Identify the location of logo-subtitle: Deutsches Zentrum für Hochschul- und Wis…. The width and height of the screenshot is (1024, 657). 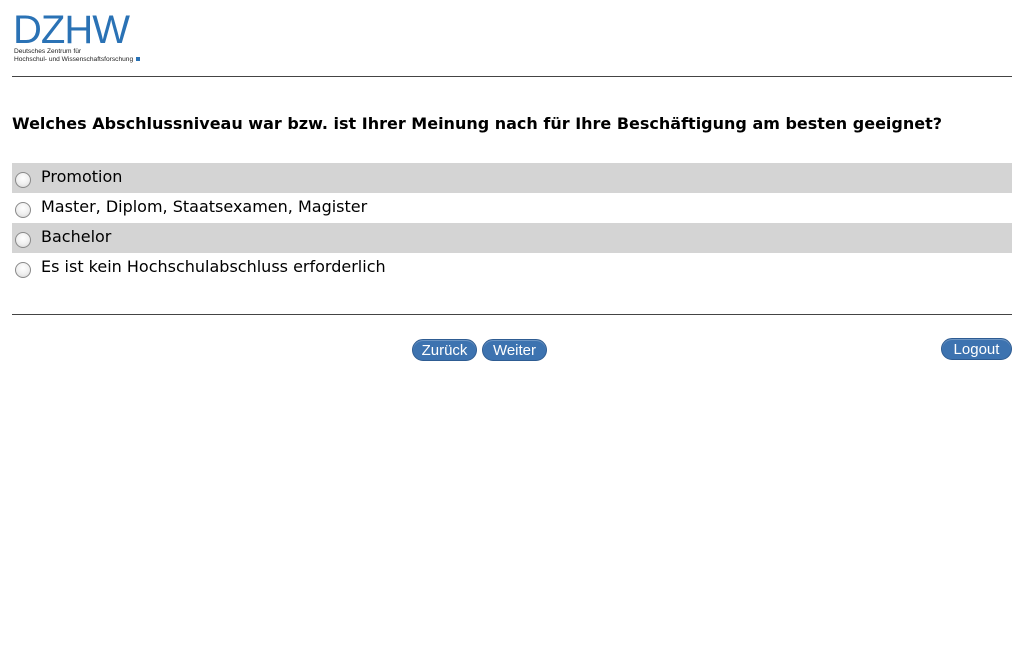
(77, 56).